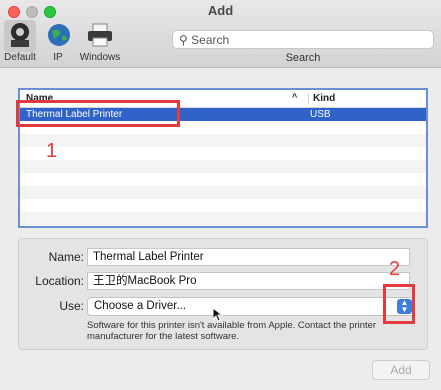  I want to click on toolbar-windows-label: Windows, so click(100, 57).